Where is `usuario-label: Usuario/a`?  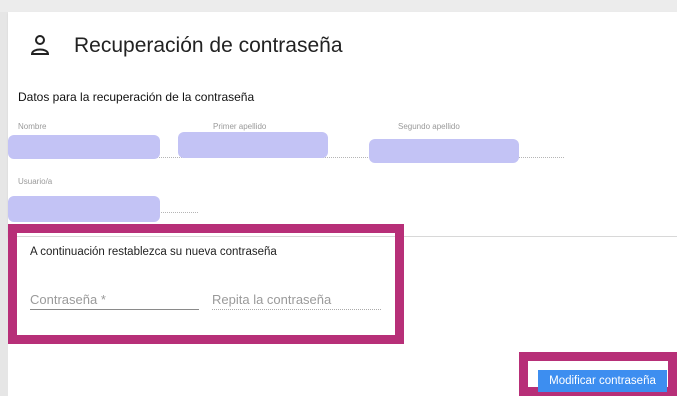 usuario-label: Usuario/a is located at coordinates (35, 181).